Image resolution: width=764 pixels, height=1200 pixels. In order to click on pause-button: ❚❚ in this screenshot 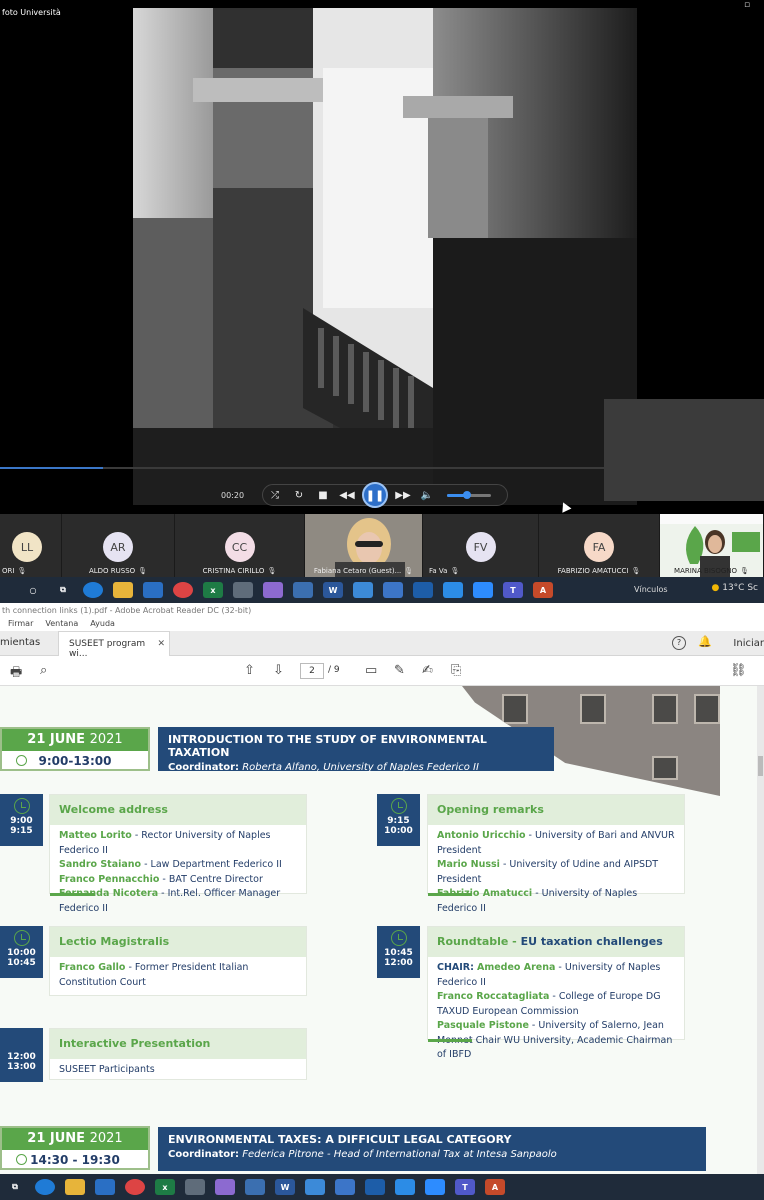, I will do `click(375, 495)`.